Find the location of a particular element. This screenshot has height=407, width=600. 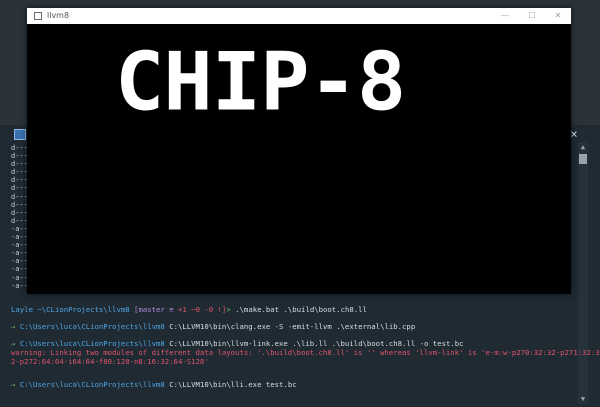

chip8-display-text: CHIP-8 is located at coordinates (260, 82).